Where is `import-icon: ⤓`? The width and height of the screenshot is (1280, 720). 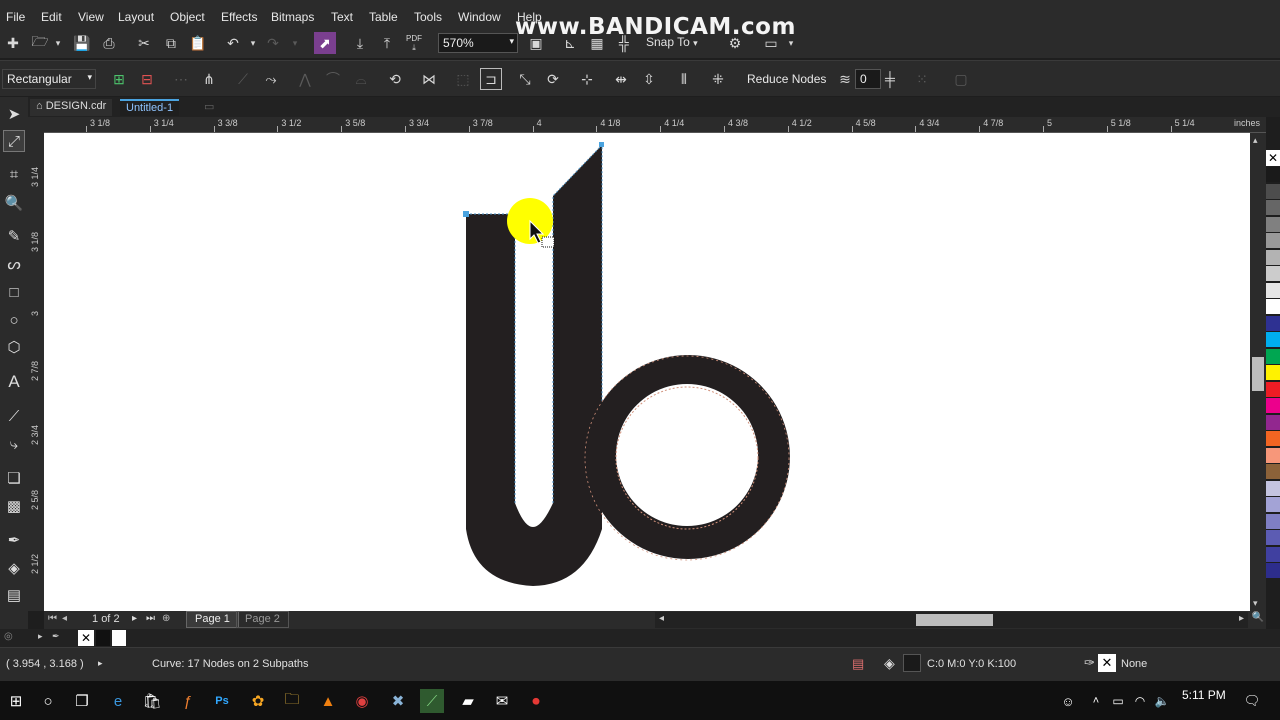
import-icon: ⤓ is located at coordinates (360, 43).